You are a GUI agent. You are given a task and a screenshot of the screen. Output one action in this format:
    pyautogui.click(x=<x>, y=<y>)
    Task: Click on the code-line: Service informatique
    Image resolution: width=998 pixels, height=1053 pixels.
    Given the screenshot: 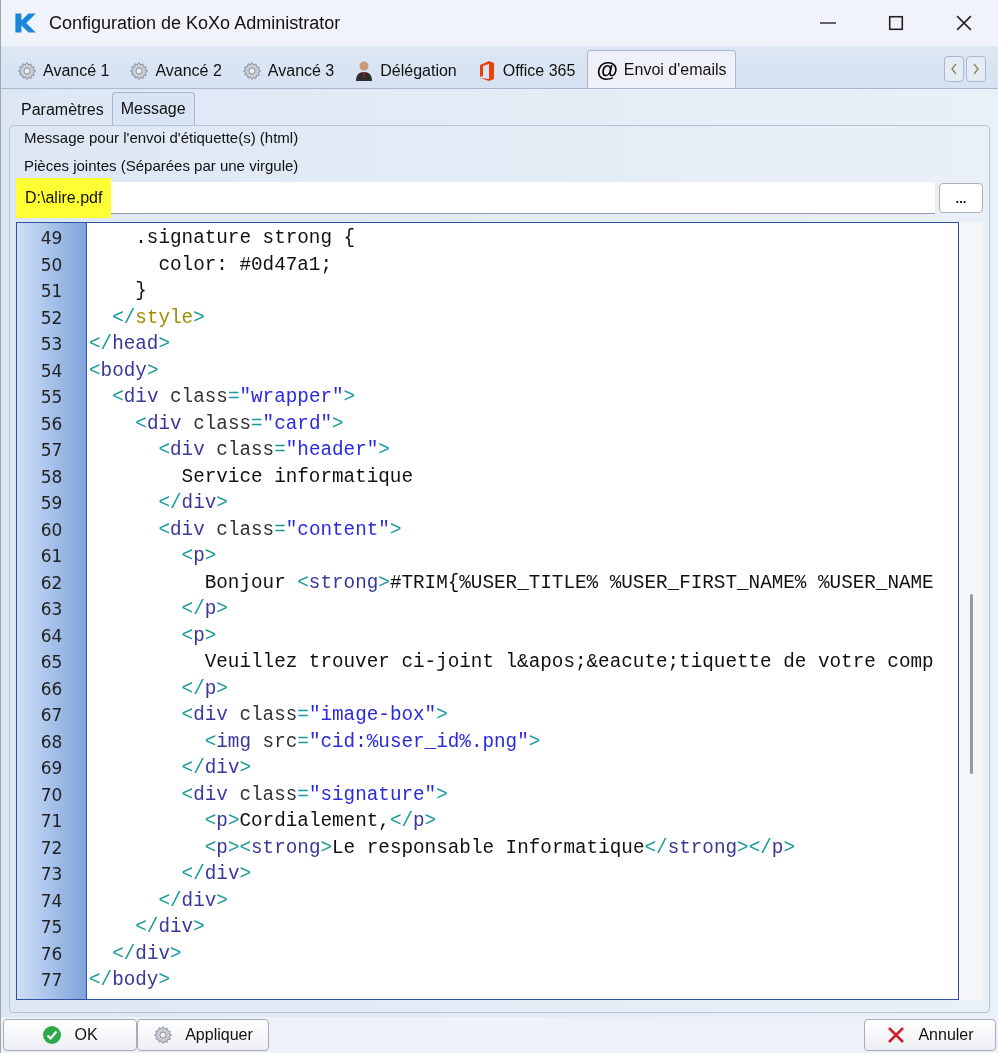 What is the action you would take?
    pyautogui.click(x=296, y=477)
    